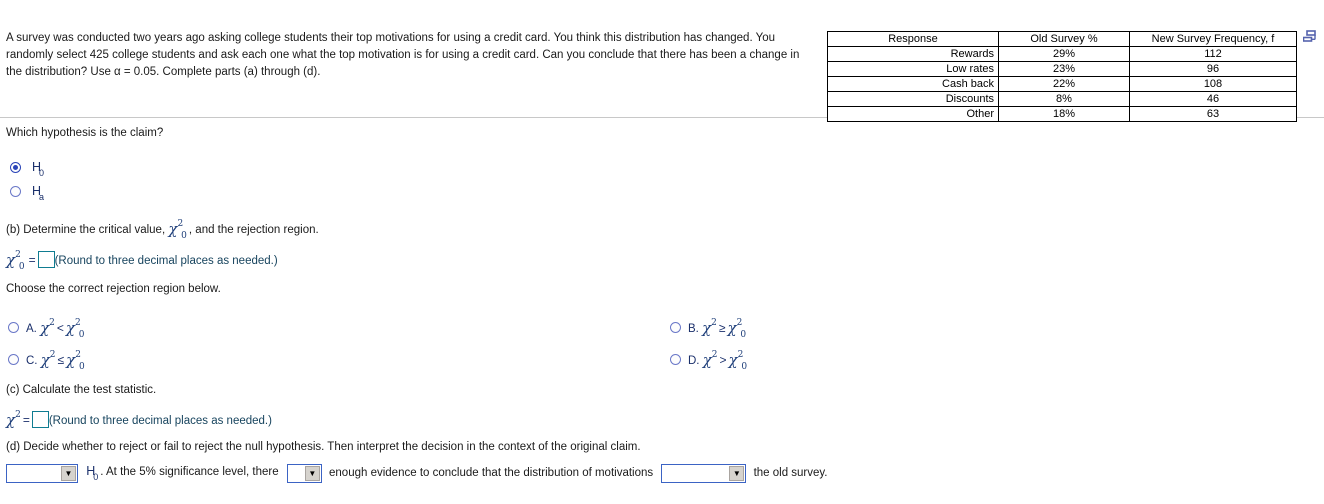 This screenshot has height=504, width=1324. I want to click on evidence-select: ▼, so click(304, 474).